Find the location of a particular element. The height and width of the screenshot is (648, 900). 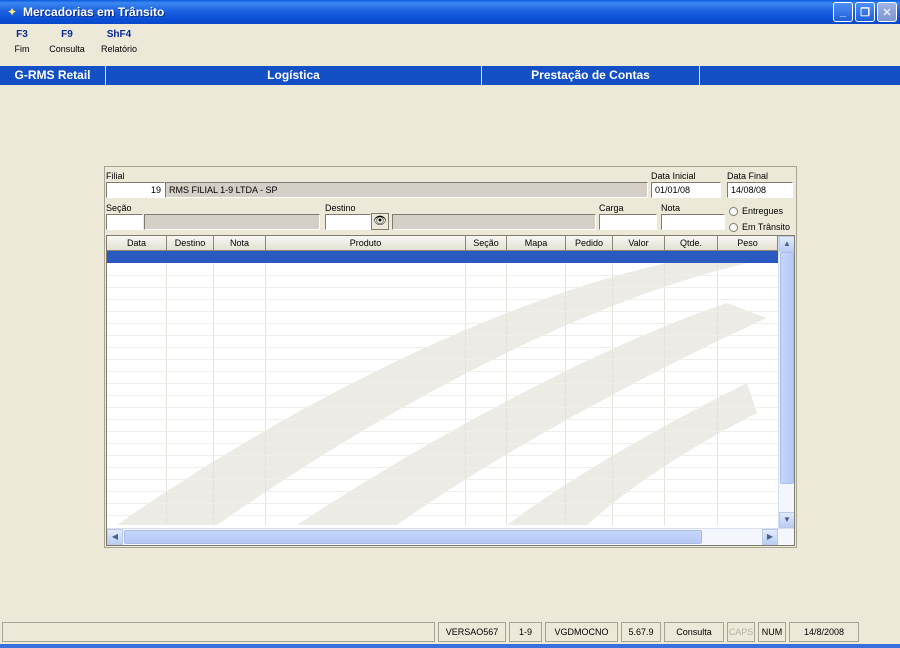

nota-label: Nota is located at coordinates (671, 208).